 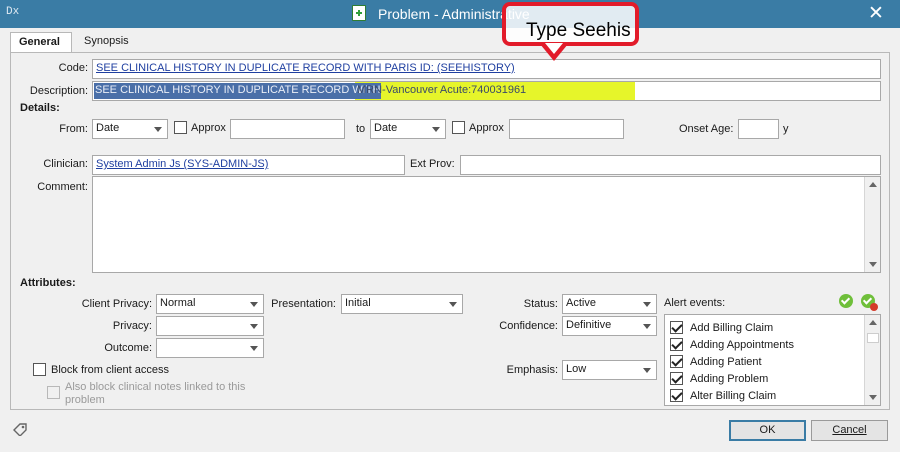 I want to click on also-block-label-line2: problem, so click(x=85, y=400).